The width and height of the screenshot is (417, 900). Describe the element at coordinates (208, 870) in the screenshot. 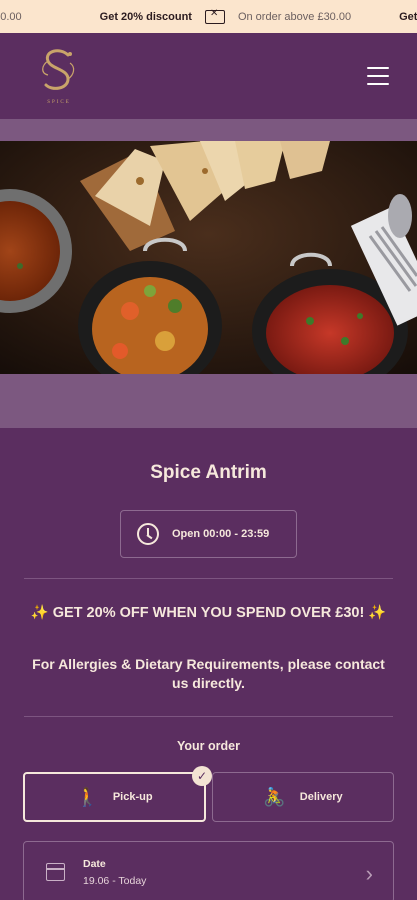

I see `date-selector: Date 19.06 - Today ›` at that location.